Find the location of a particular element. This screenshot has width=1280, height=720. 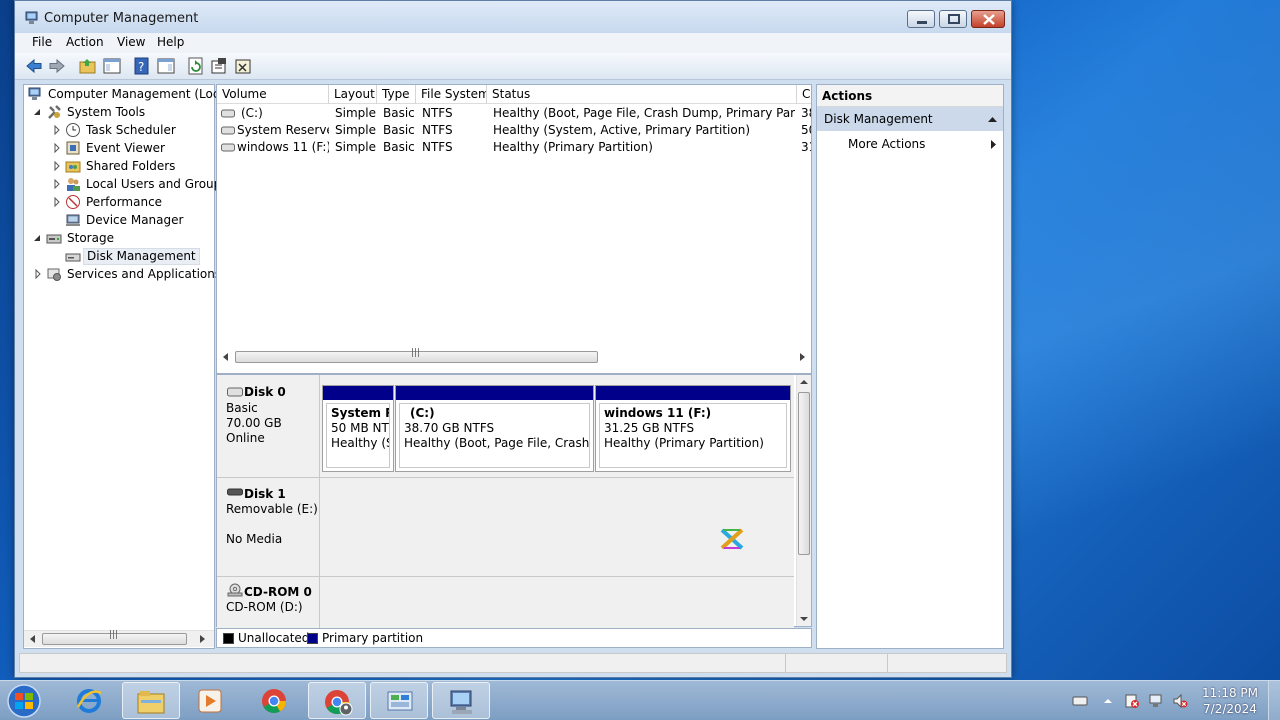

column-header-type: Type is located at coordinates (396, 94).